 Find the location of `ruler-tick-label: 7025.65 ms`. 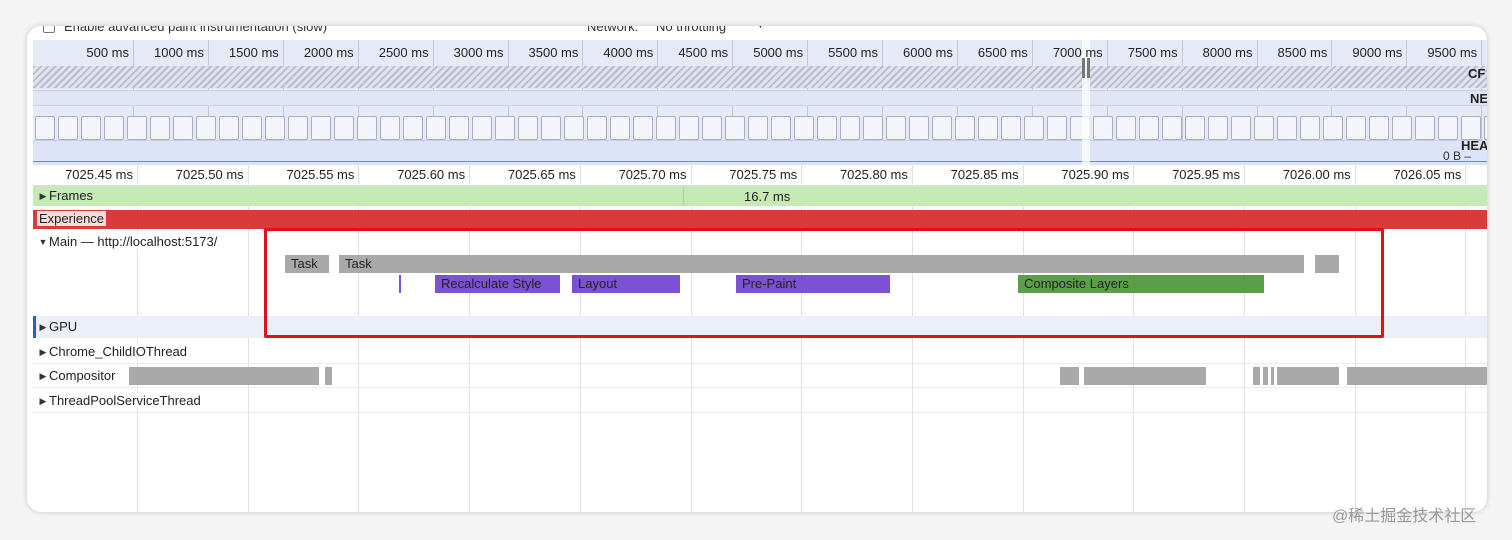

ruler-tick-label: 7025.65 ms is located at coordinates (541, 174).